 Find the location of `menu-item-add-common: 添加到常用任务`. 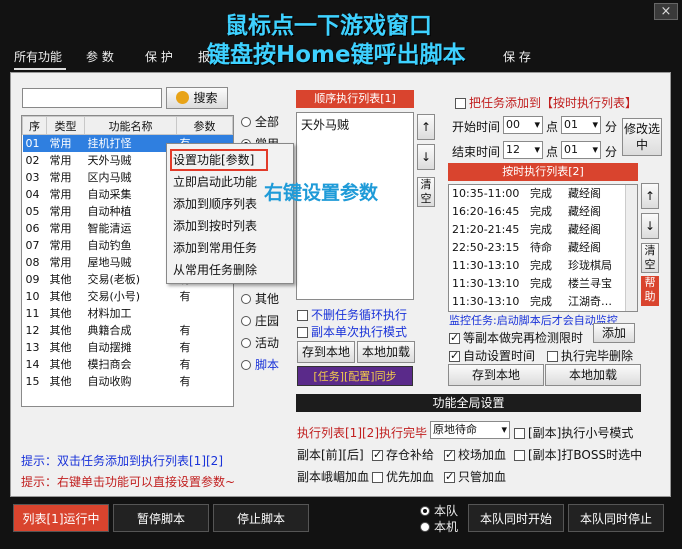

menu-item-add-common: 添加到常用任务 is located at coordinates (215, 248).